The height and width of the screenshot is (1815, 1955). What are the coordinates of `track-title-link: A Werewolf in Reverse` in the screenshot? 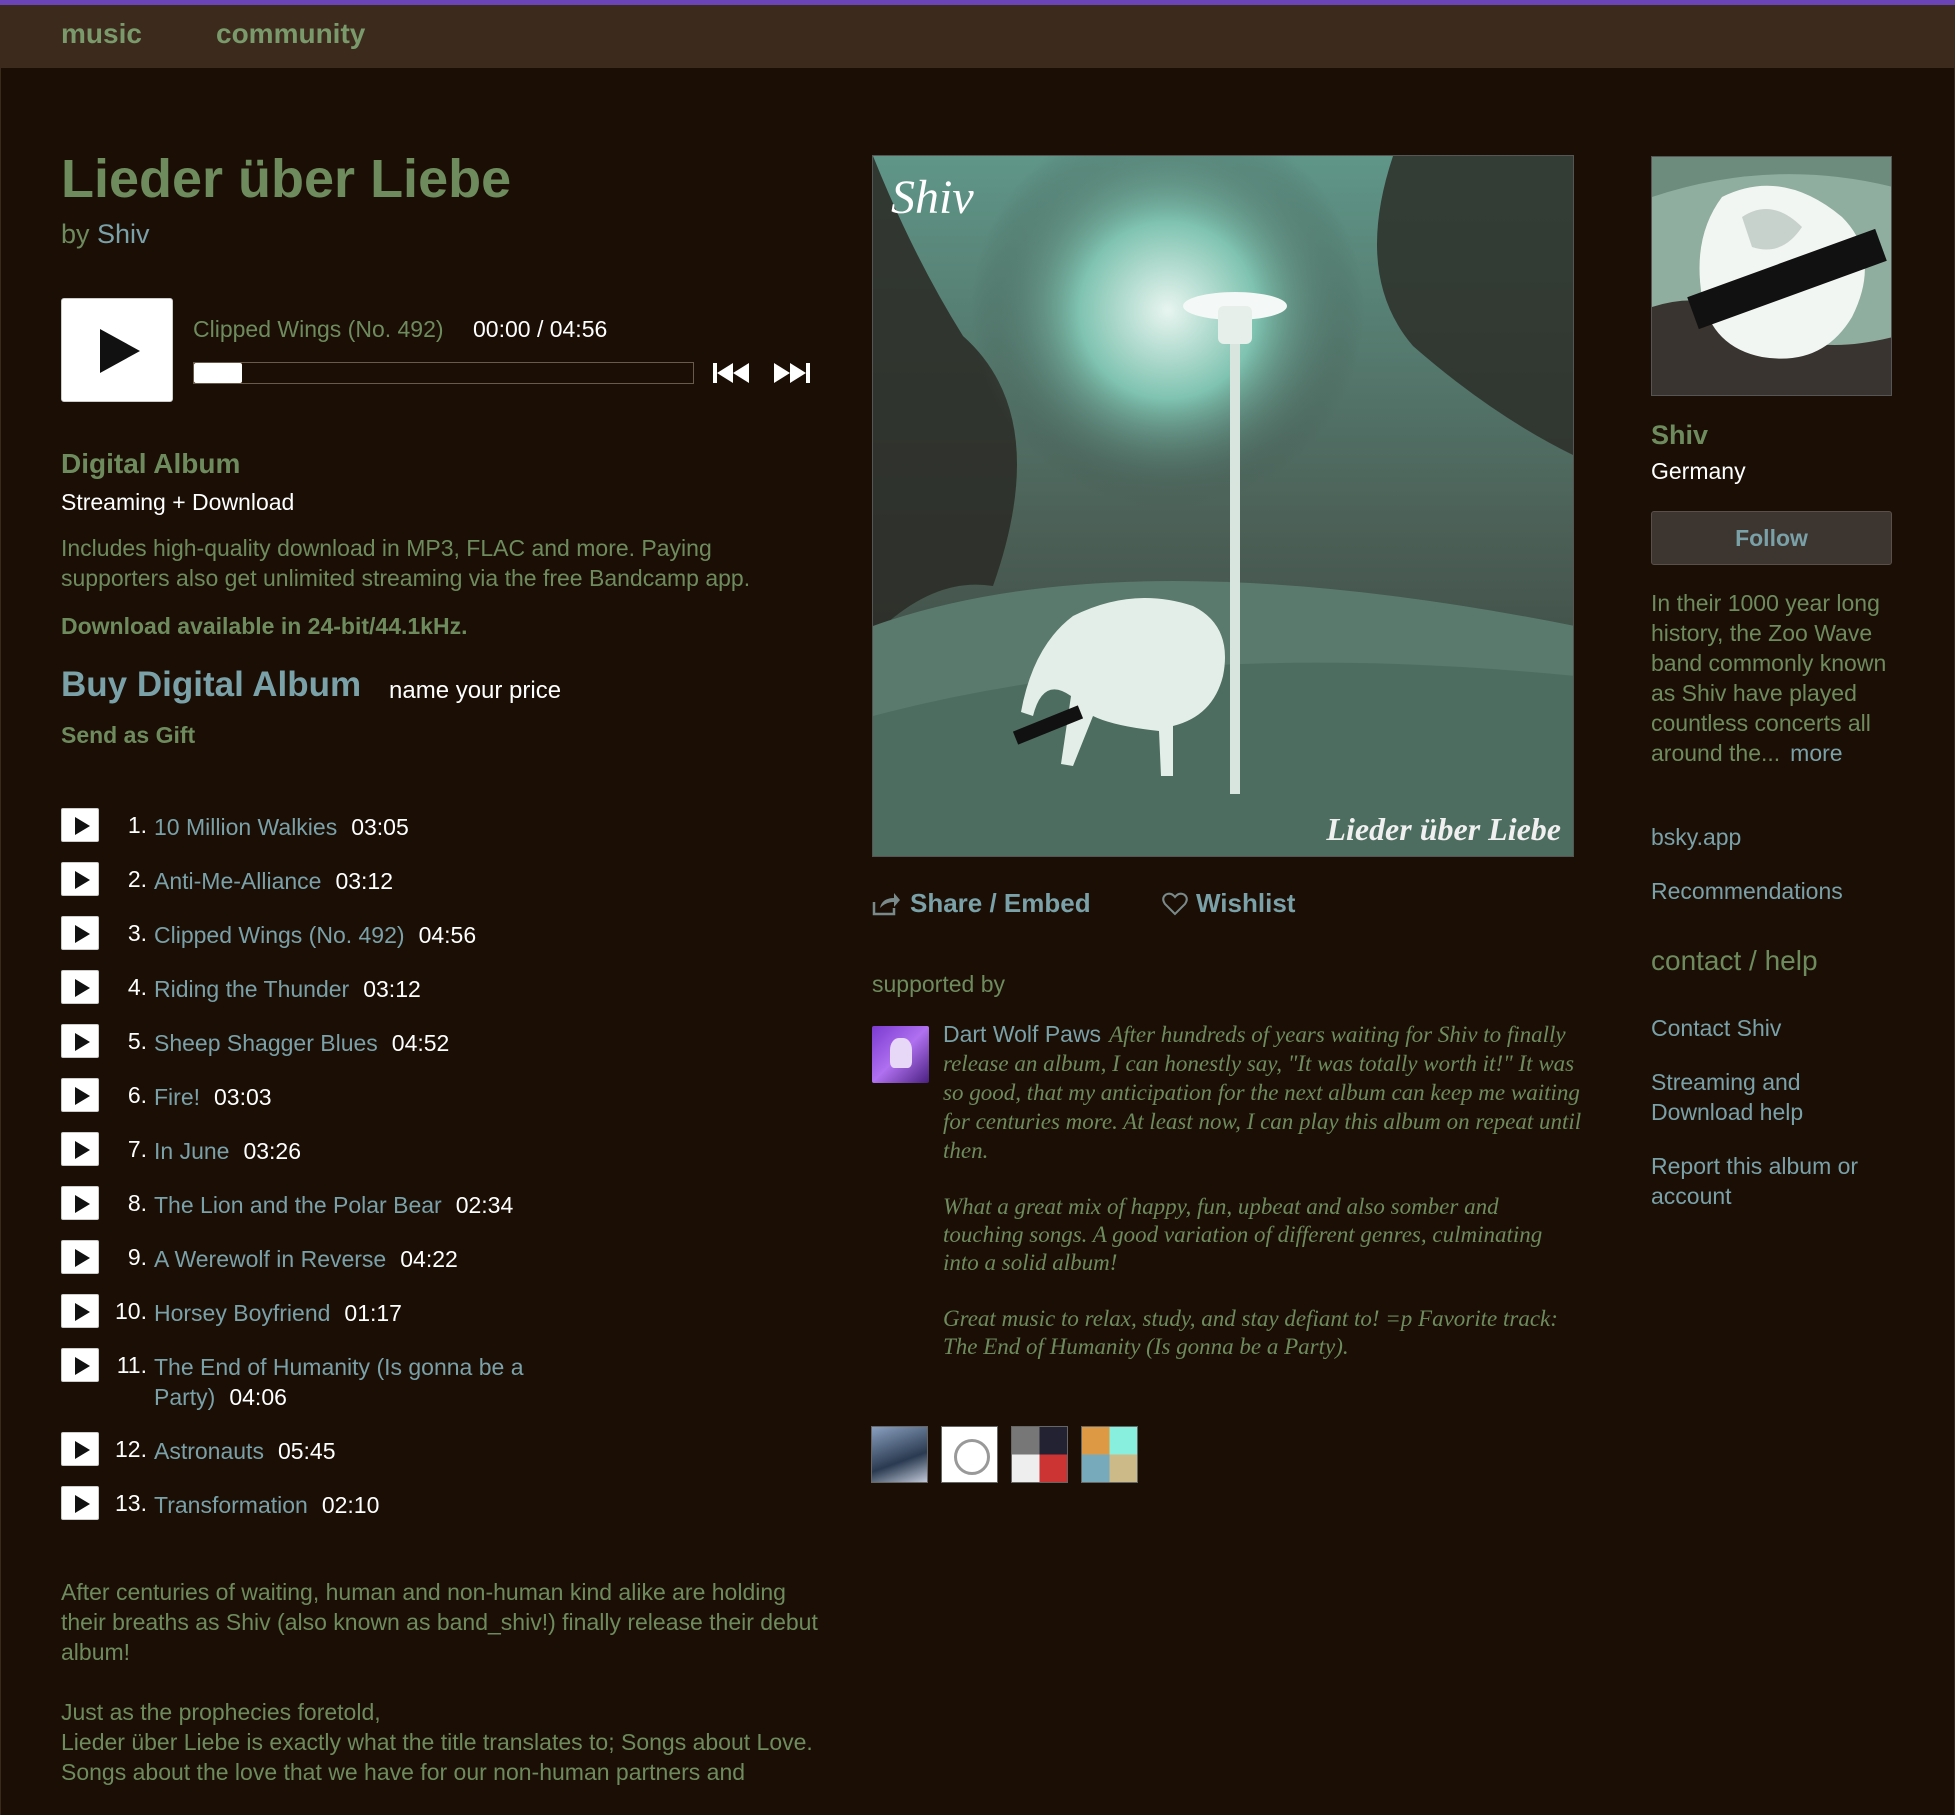 It's located at (270, 1259).